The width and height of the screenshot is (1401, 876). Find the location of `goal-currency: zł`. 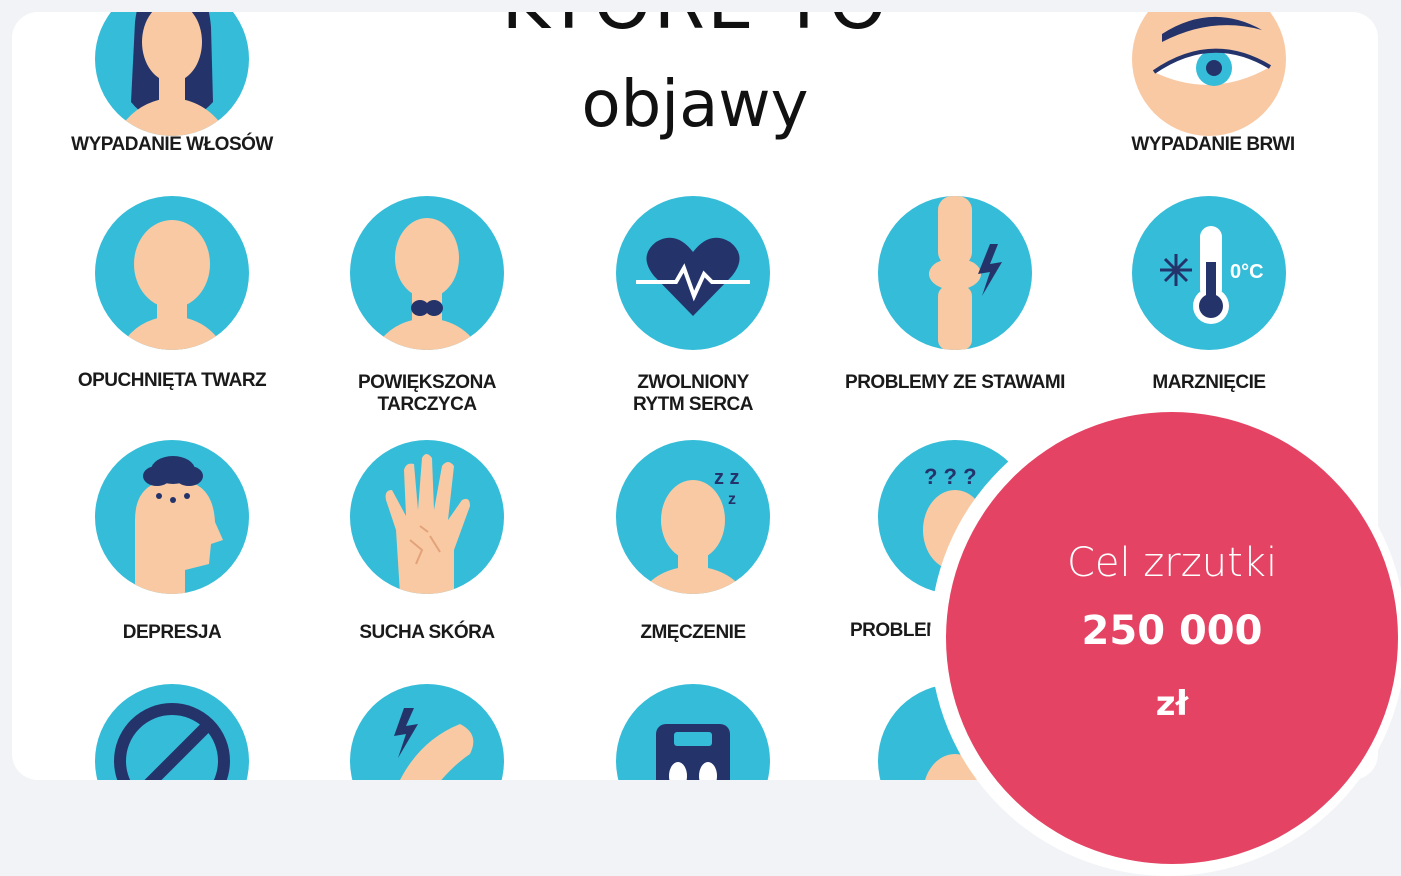

goal-currency: zł is located at coordinates (1172, 704).